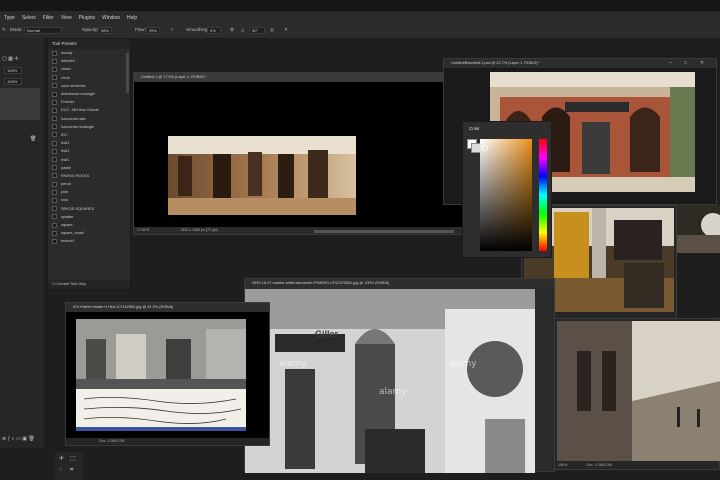  Describe the element at coordinates (638, 391) in the screenshot. I see `street-photo` at that location.